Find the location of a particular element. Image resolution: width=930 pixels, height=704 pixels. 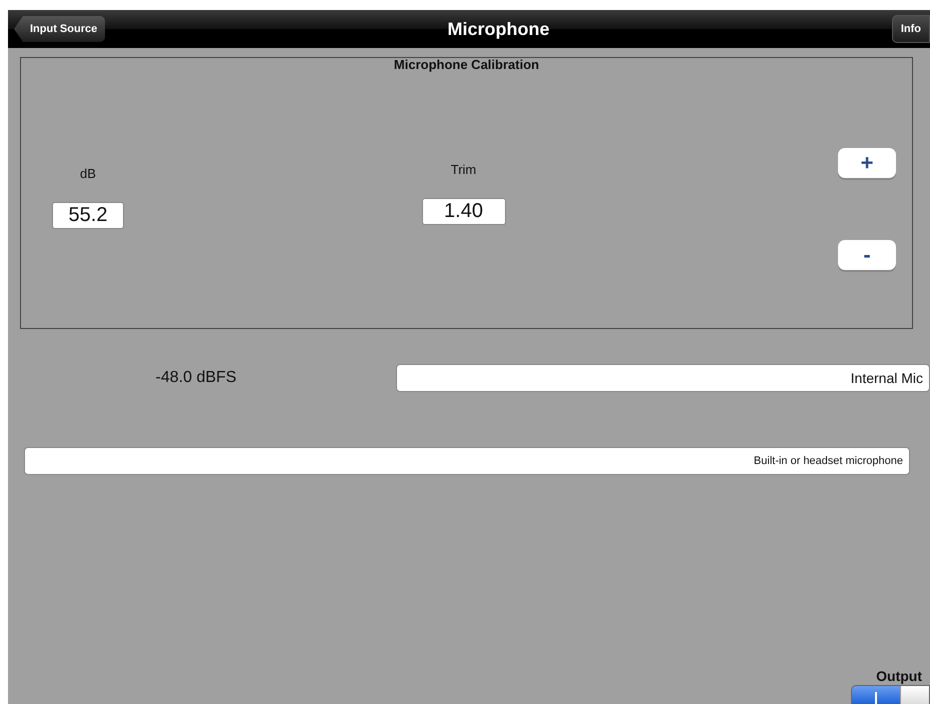

db-label: dB is located at coordinates (88, 174).